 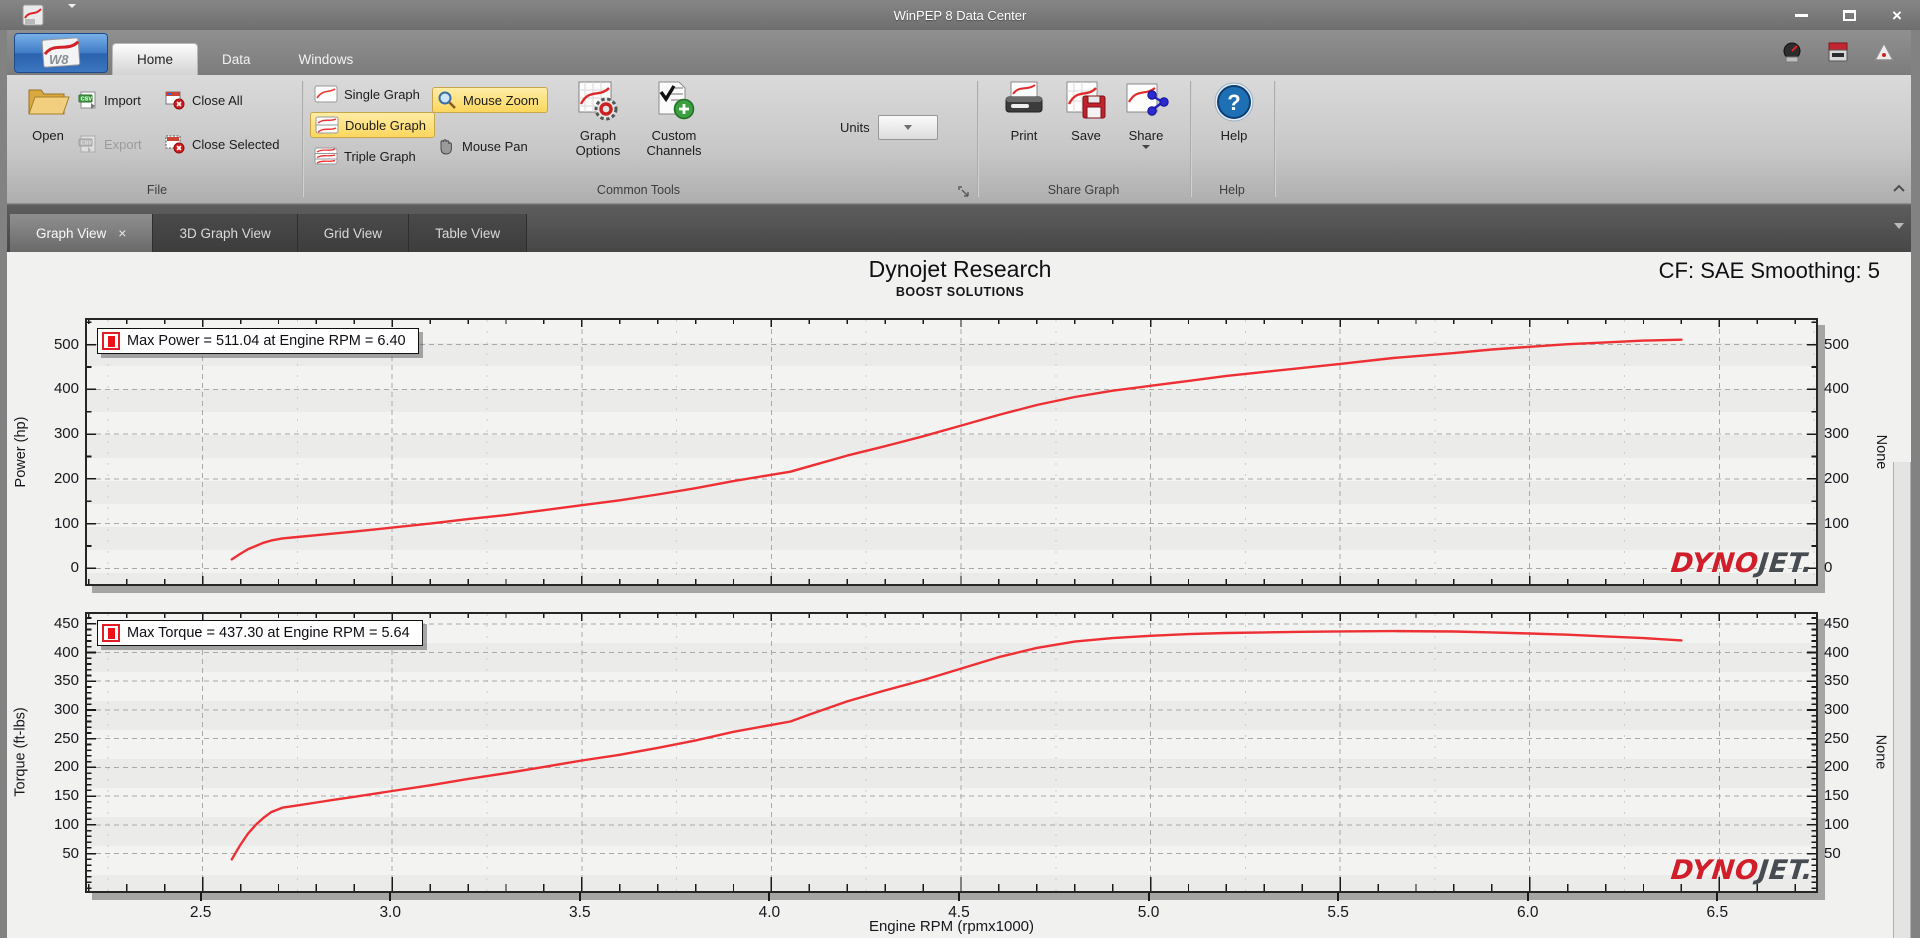 I want to click on custom-channels-icon, so click(x=676, y=100).